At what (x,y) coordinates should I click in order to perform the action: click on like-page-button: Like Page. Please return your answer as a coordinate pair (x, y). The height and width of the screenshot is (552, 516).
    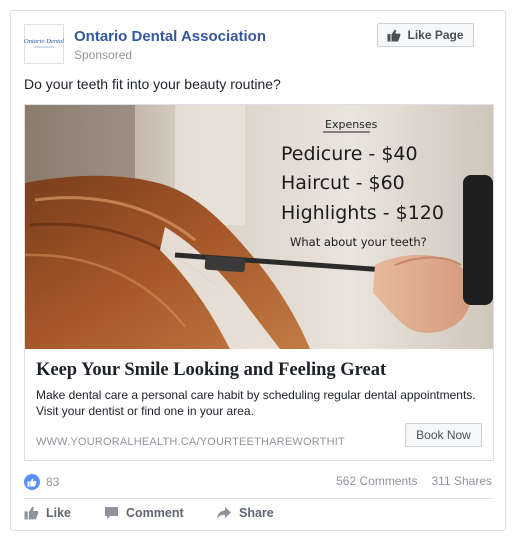
    Looking at the image, I should click on (425, 35).